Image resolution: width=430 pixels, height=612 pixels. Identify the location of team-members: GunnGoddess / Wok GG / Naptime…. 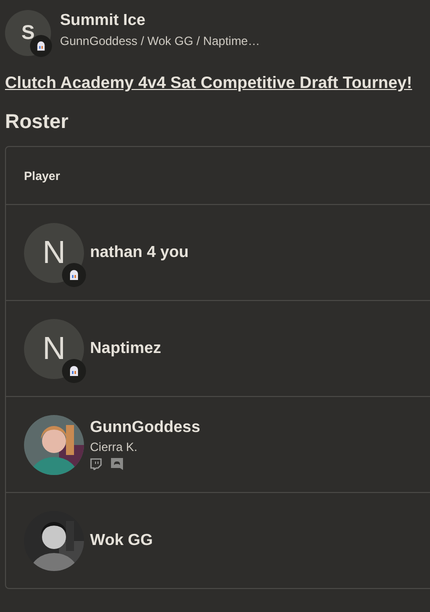
(160, 41).